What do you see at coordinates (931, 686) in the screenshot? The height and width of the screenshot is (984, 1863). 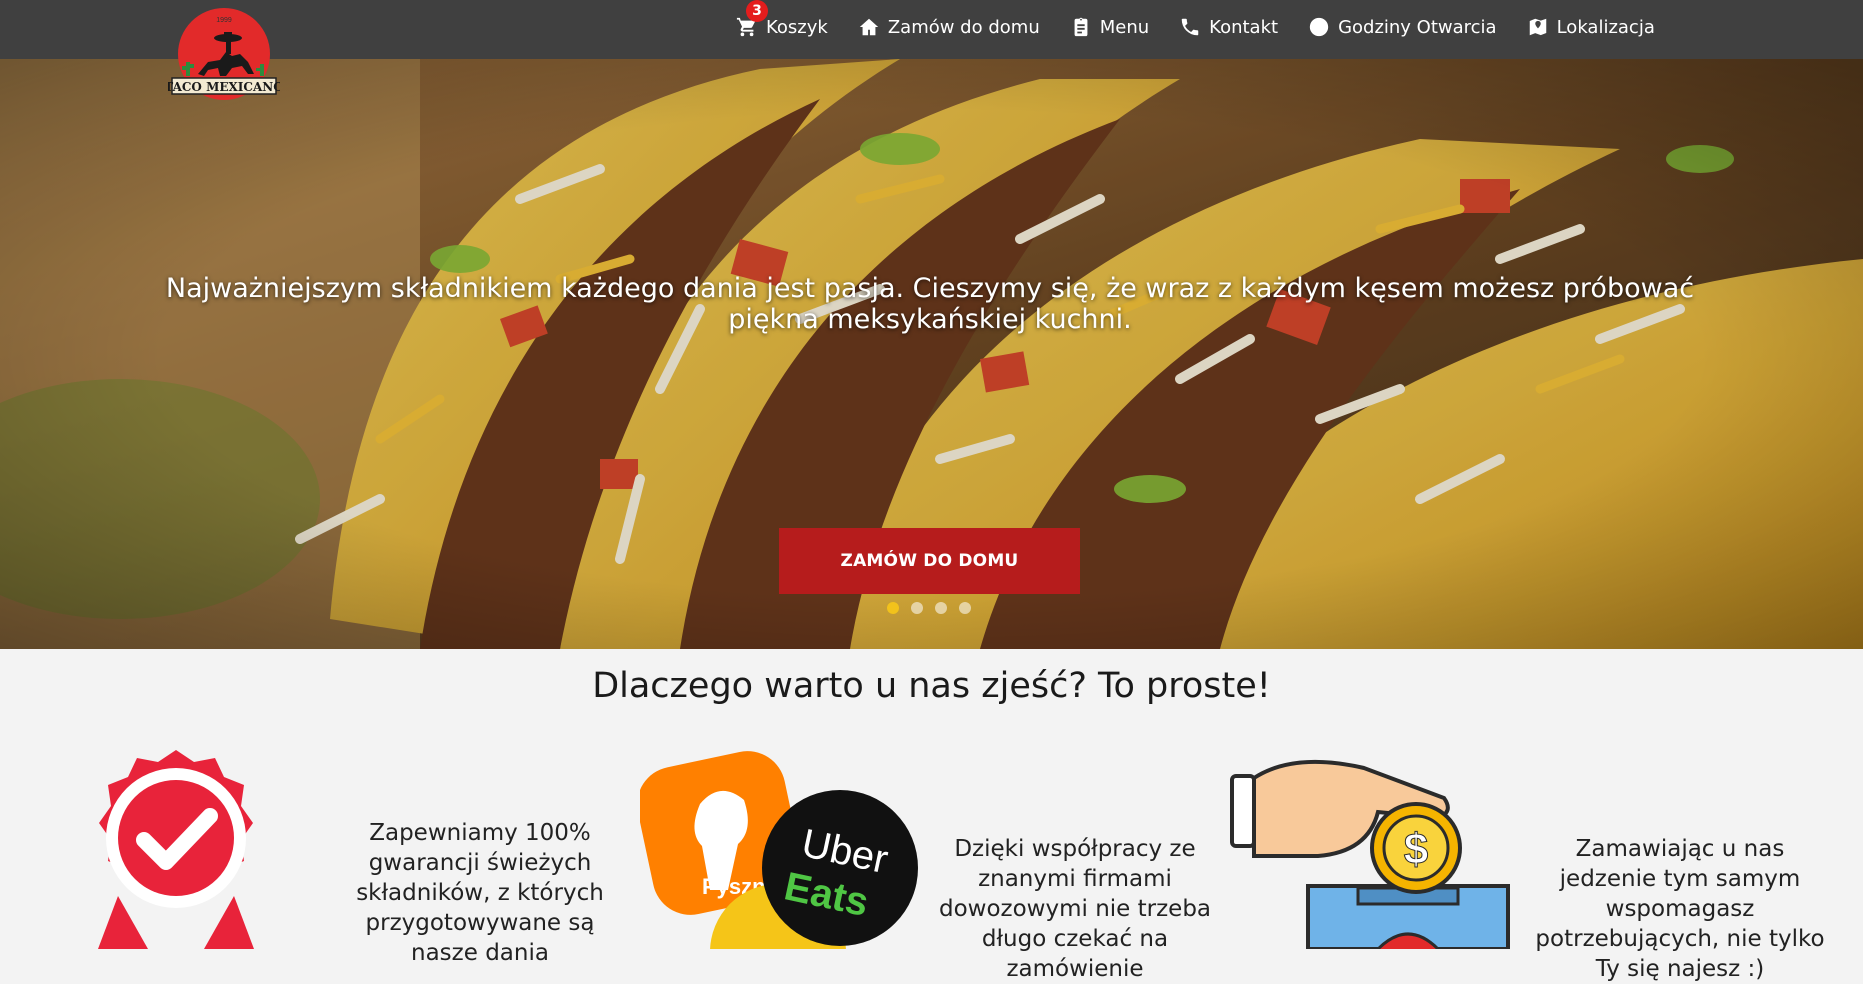 I see `why-section-title: Dlaczego warto u nas zjeść? To proste!` at bounding box center [931, 686].